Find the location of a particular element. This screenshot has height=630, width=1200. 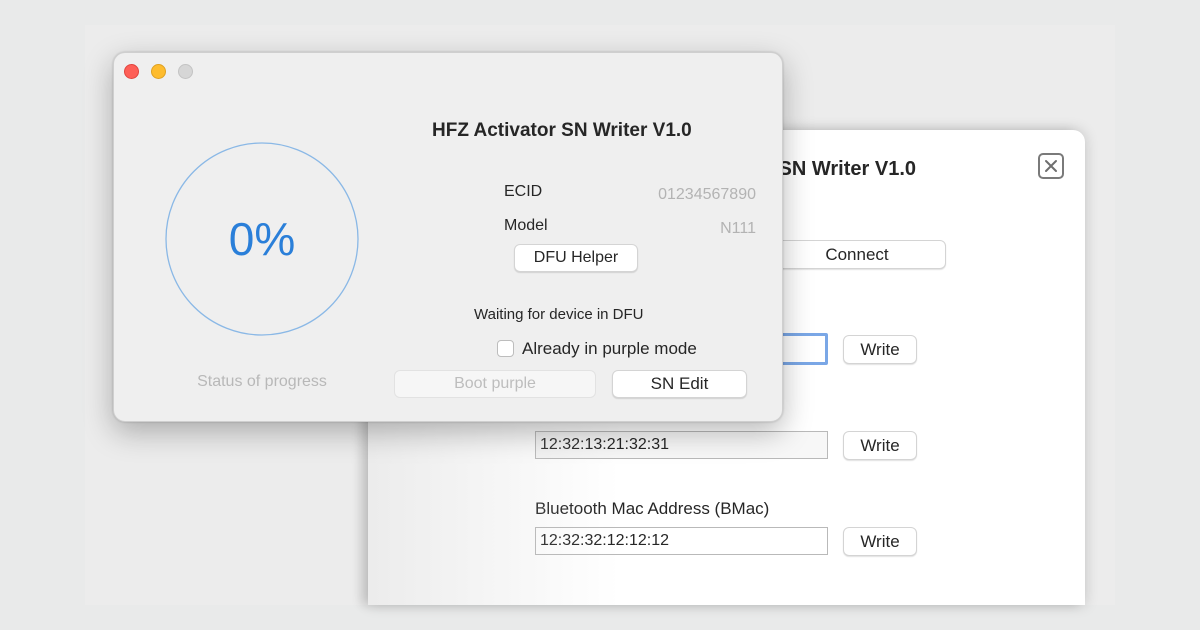

model-value: N111 is located at coordinates (738, 228).